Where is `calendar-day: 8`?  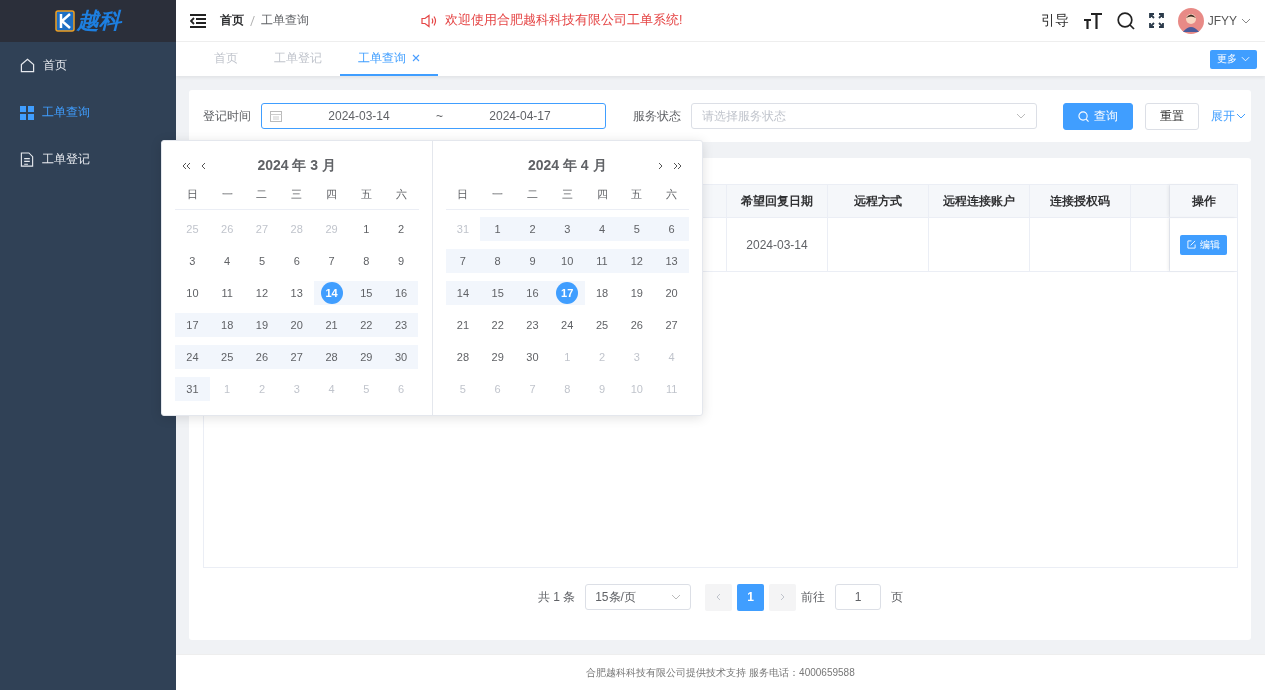
calendar-day: 8 is located at coordinates (366, 261).